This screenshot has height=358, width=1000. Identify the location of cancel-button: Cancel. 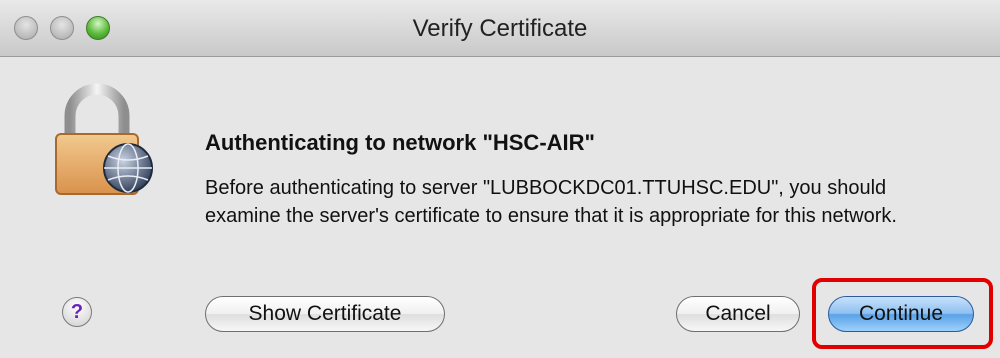
(738, 314).